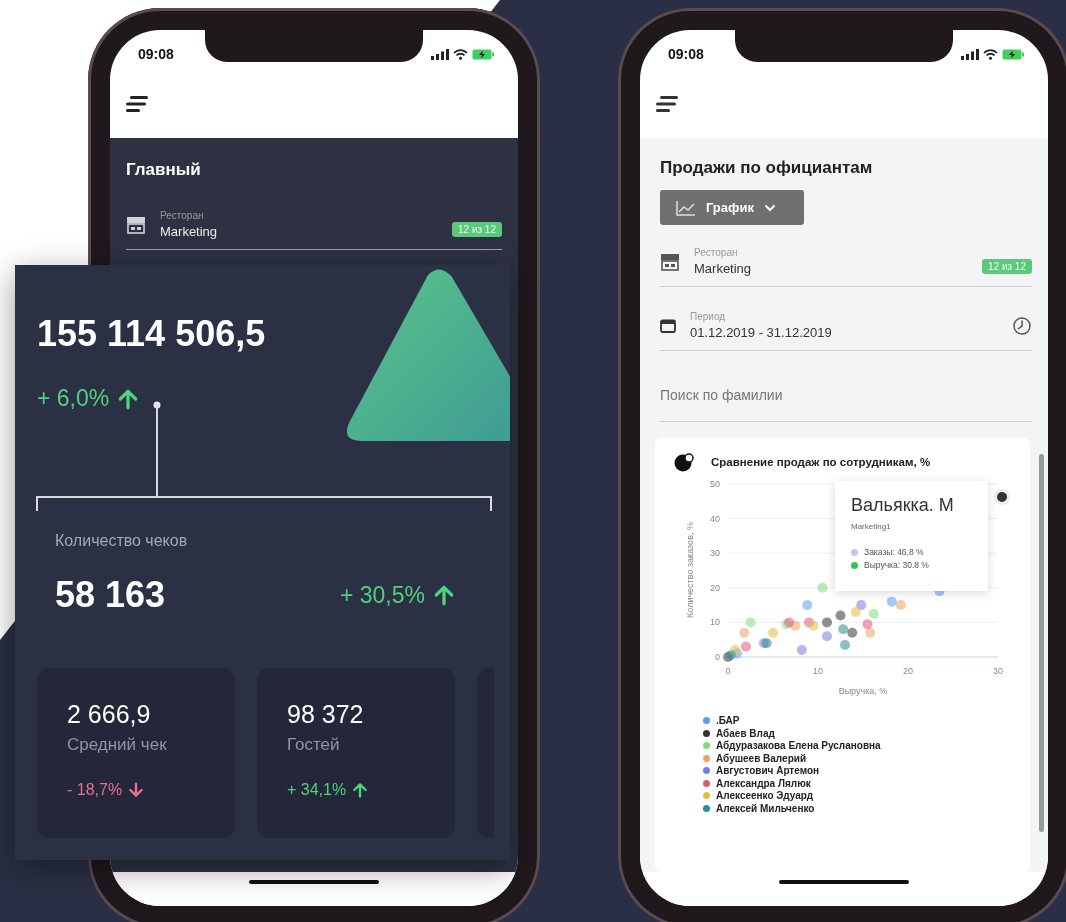 The height and width of the screenshot is (922, 1066). I want to click on x-tick-label: 0, so click(728, 671).